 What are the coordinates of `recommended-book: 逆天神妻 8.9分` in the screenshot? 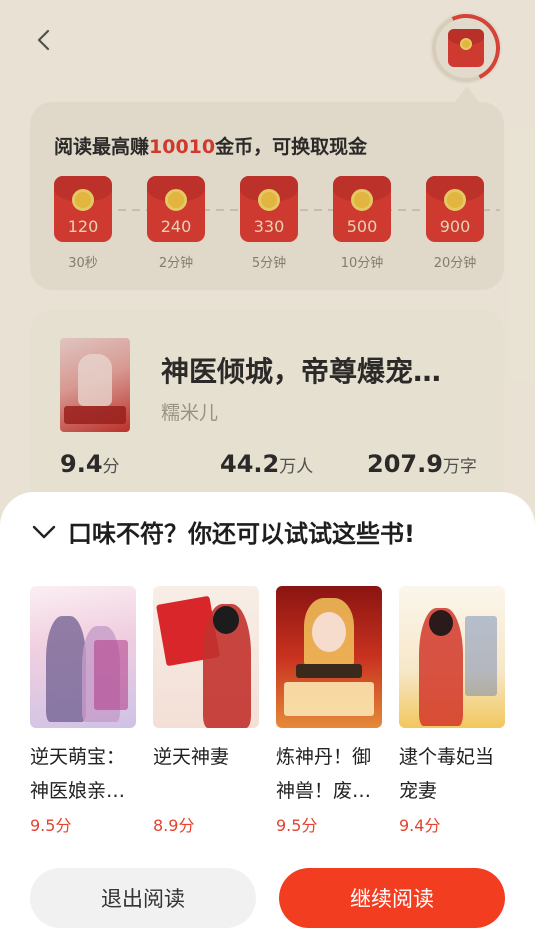 It's located at (206, 711).